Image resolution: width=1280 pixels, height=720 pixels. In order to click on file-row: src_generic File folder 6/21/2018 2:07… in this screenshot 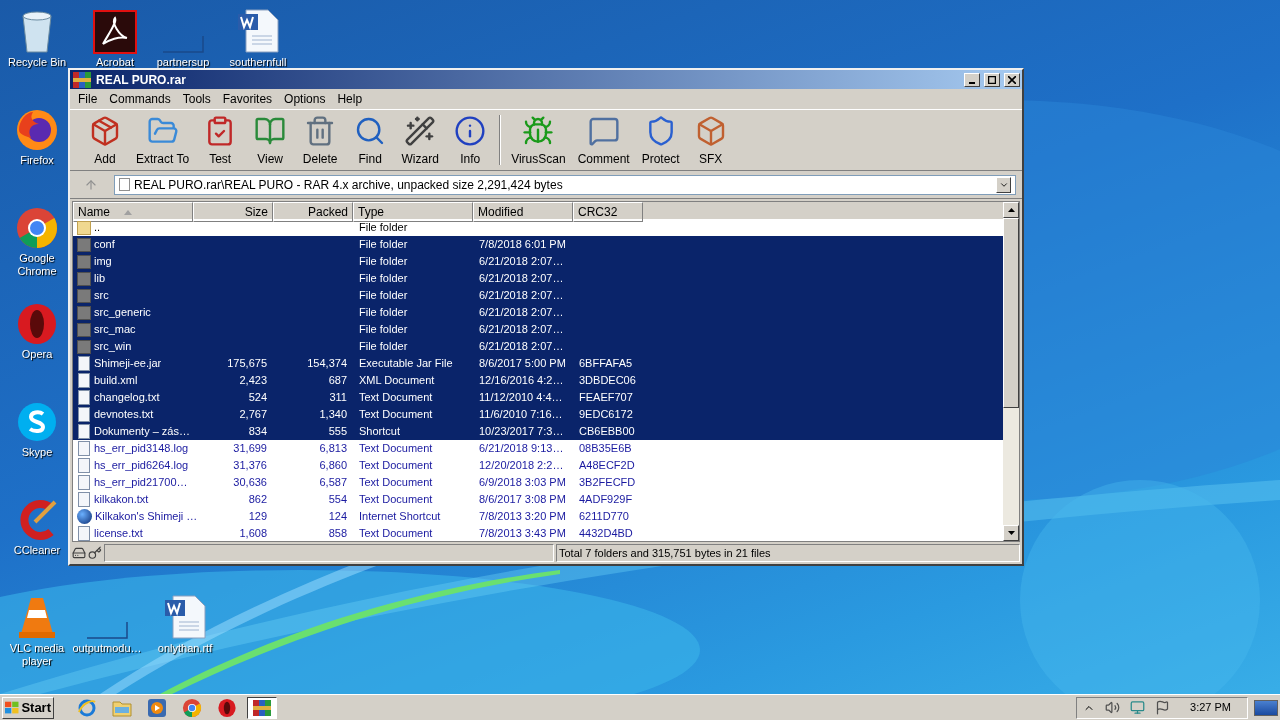, I will do `click(538, 312)`.